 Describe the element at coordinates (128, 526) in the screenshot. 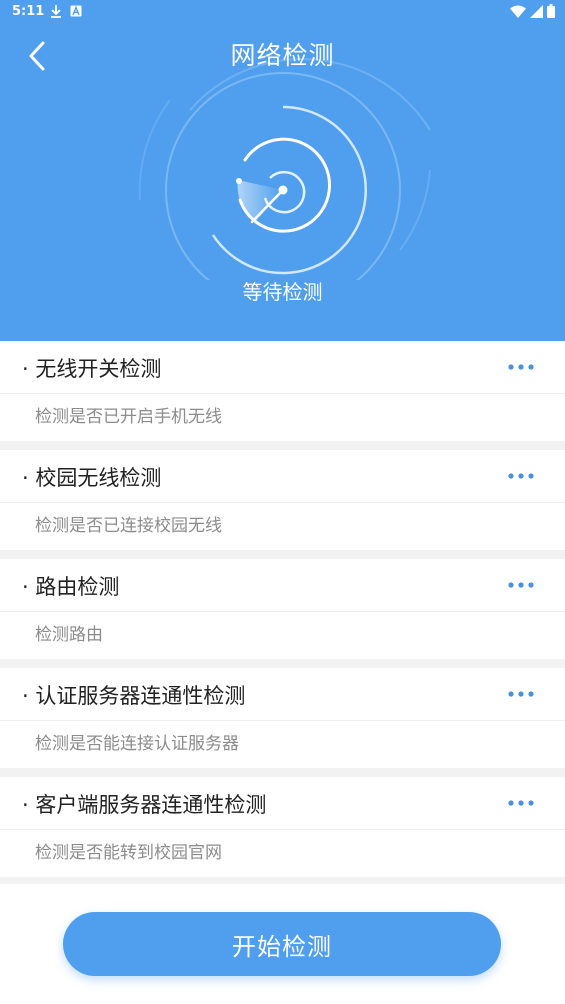

I see `check-description: 检测是否已连接校园无线` at that location.